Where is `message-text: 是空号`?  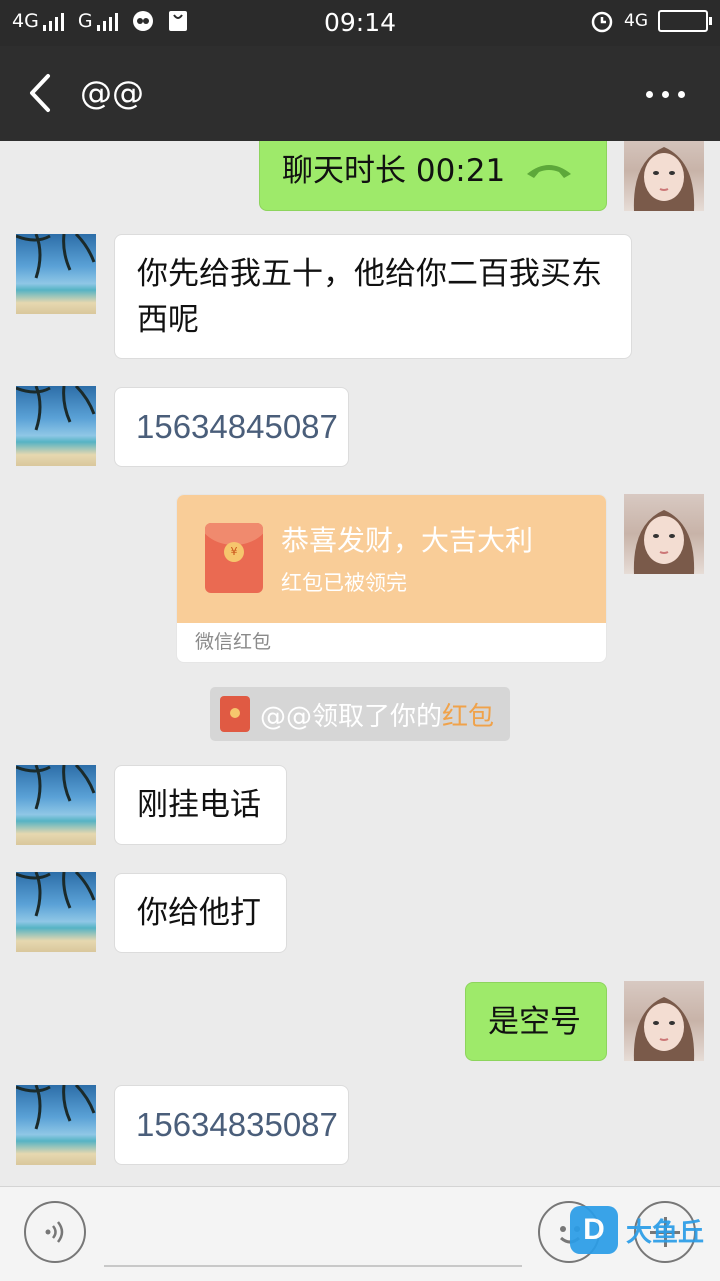 message-text: 是空号 is located at coordinates (534, 1022).